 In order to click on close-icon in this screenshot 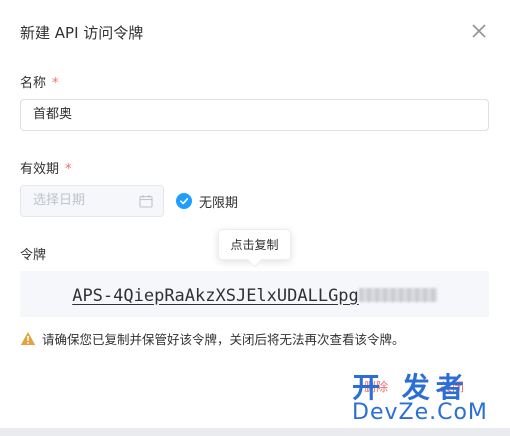, I will do `click(479, 31)`.